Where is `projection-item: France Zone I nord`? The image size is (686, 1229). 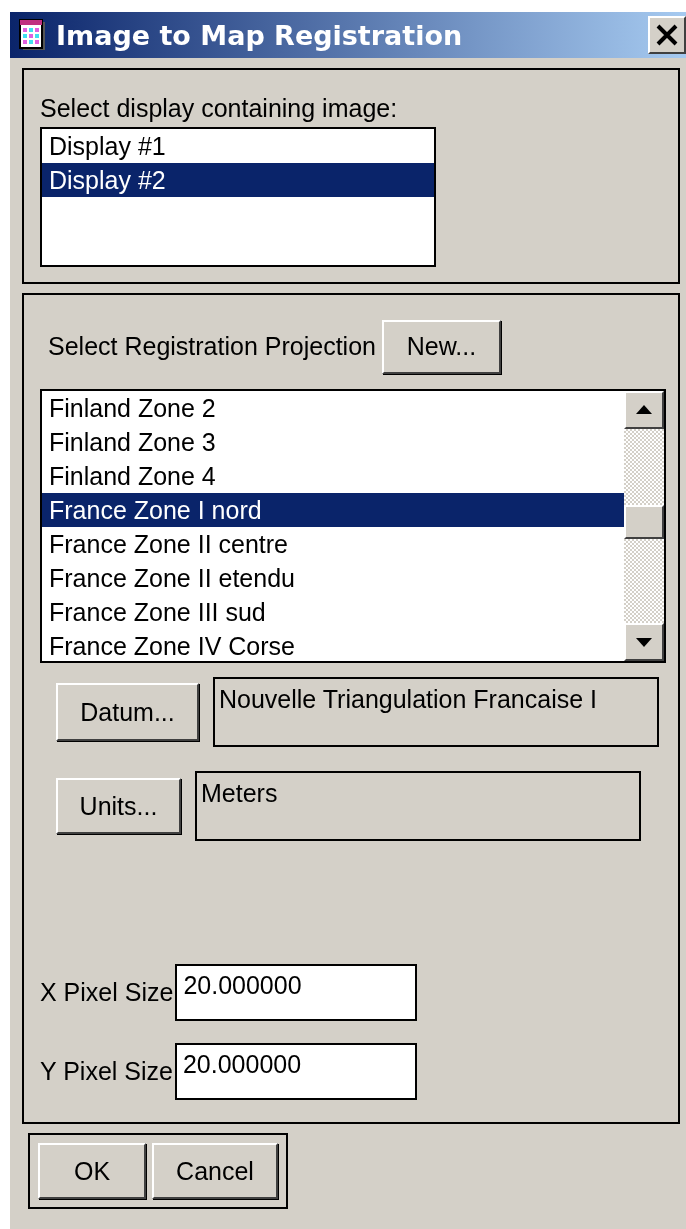
projection-item: France Zone I nord is located at coordinates (333, 509).